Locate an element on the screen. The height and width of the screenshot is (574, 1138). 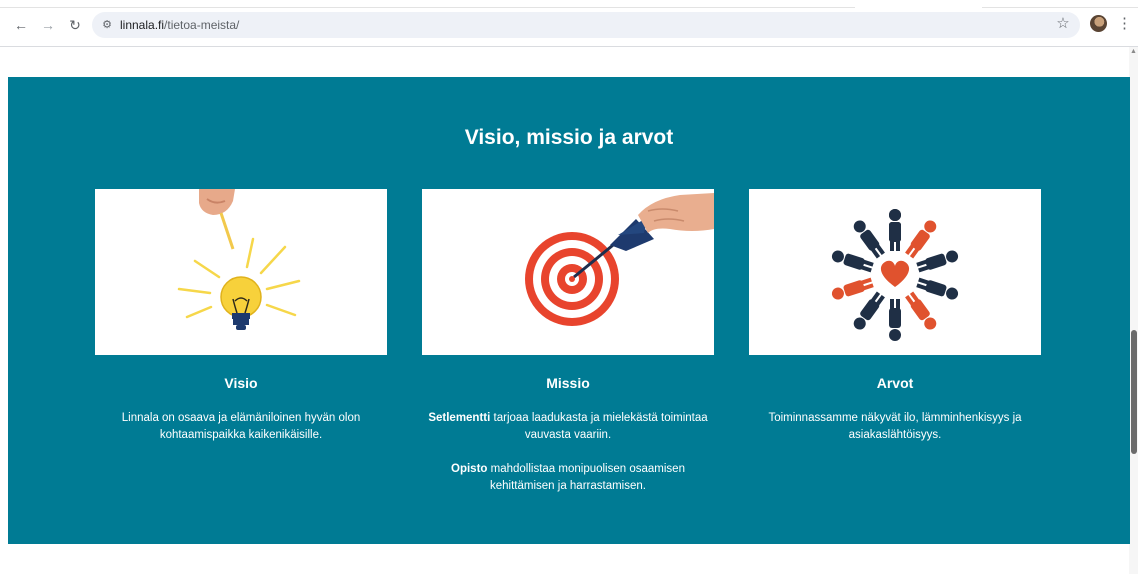
url-host: linnala.fi is located at coordinates (142, 25).